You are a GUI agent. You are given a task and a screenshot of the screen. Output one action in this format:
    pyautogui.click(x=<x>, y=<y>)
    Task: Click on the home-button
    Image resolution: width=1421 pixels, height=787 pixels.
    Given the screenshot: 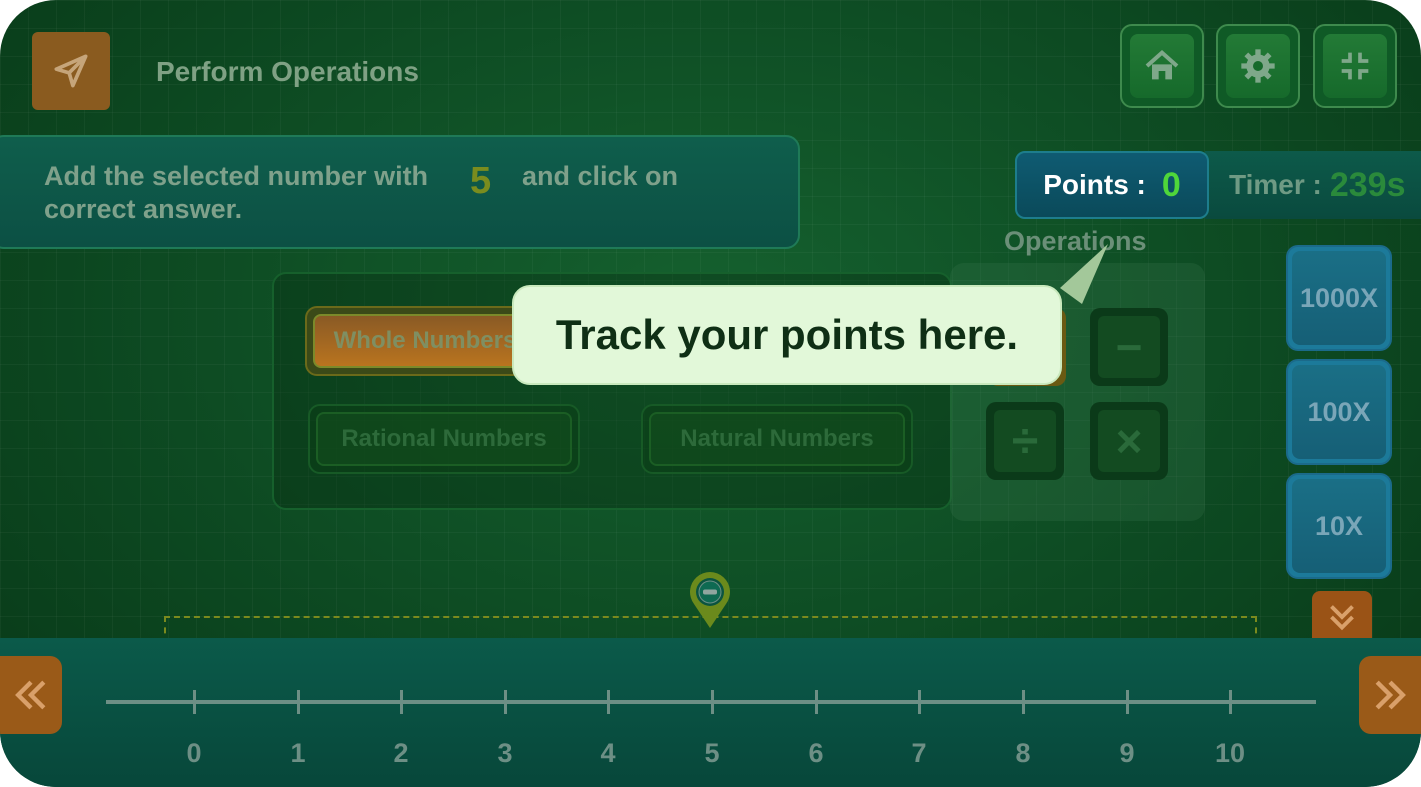 What is the action you would take?
    pyautogui.click(x=1162, y=66)
    